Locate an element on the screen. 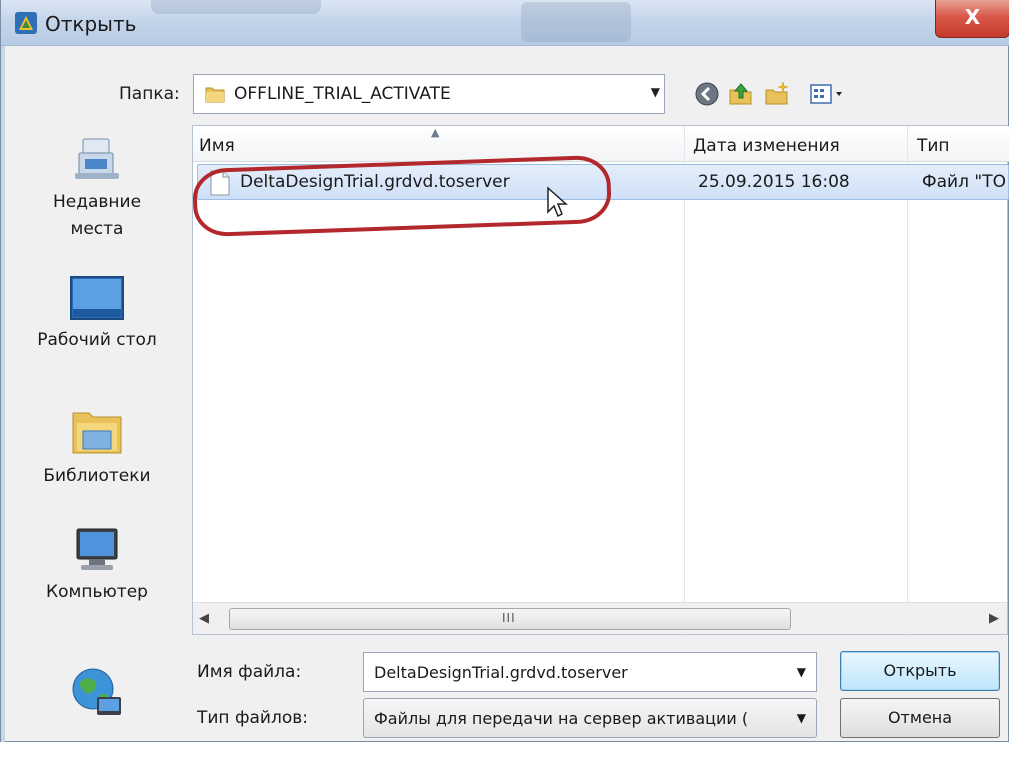 The height and width of the screenshot is (758, 1009). open-button: Открыть is located at coordinates (920, 671).